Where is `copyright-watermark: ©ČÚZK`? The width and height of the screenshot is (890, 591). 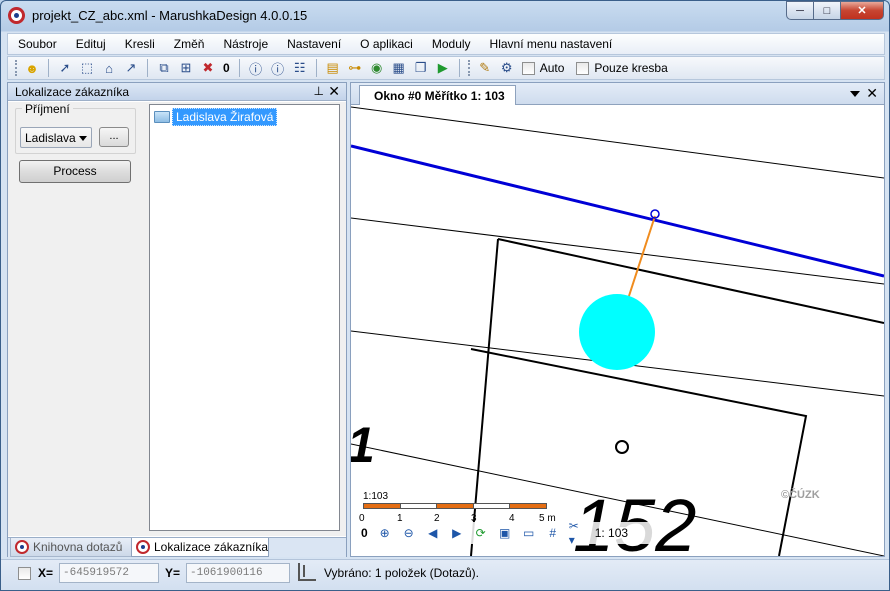
copyright-watermark: ©ČÚZK is located at coordinates (800, 495).